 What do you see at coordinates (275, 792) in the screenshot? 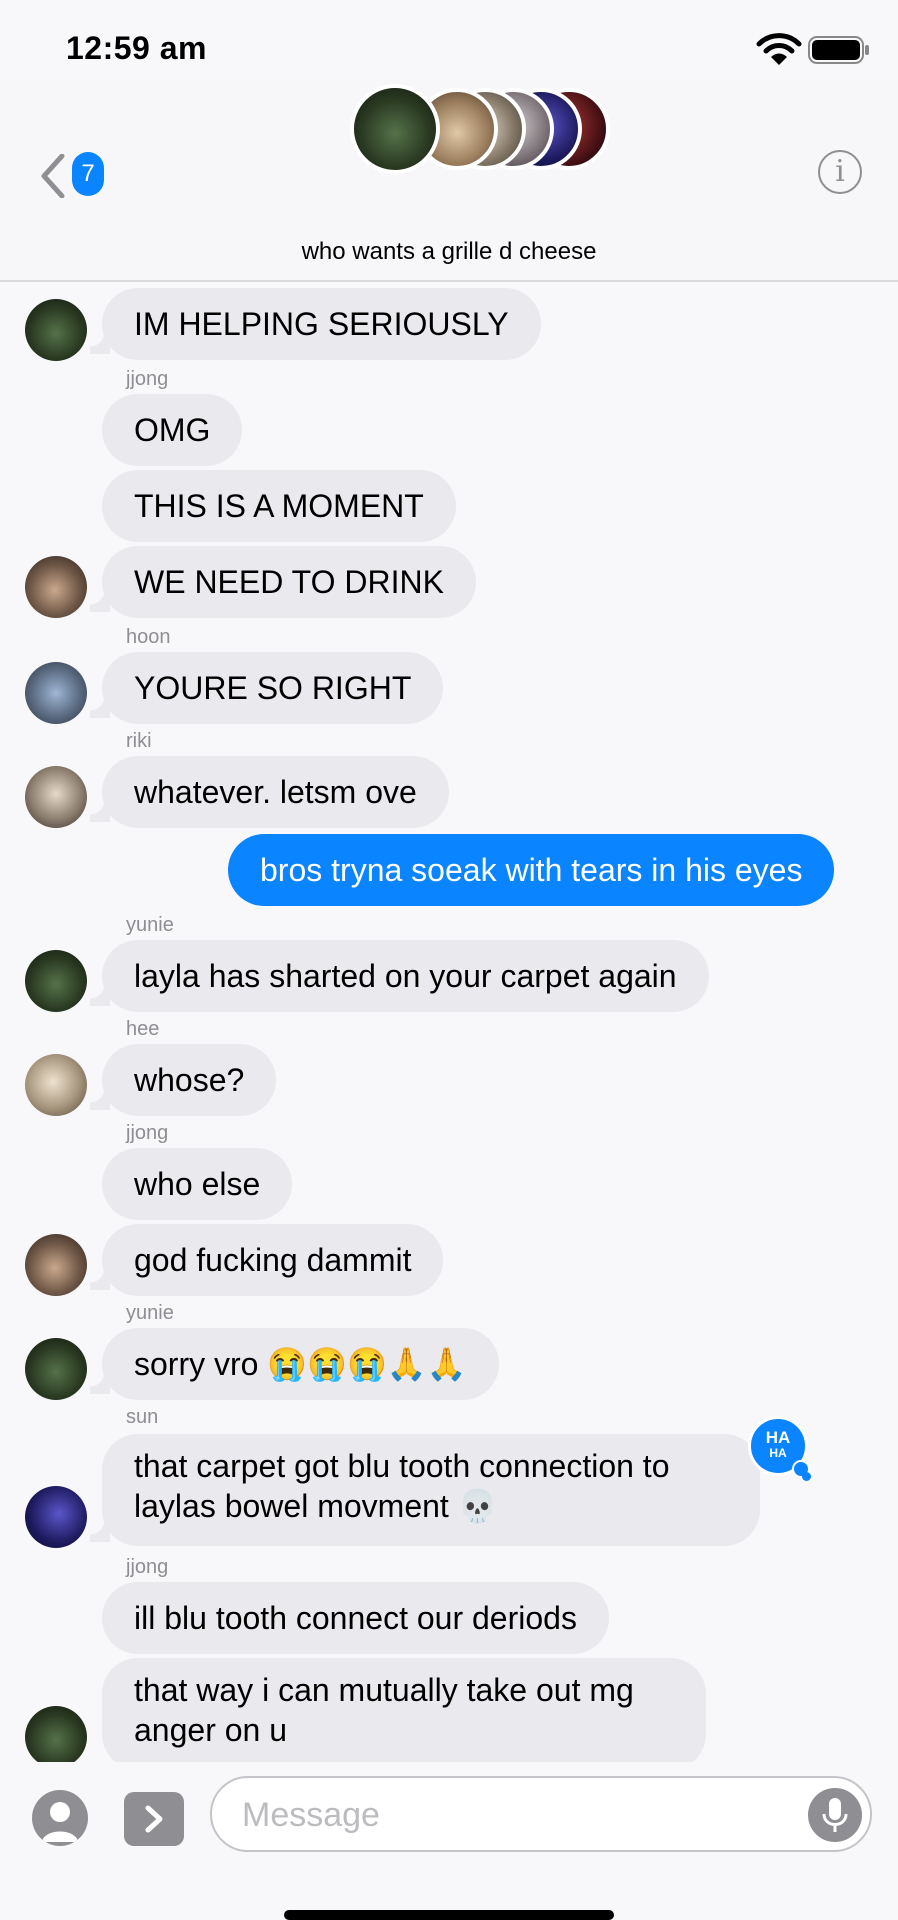
I see `message-bubble: whatever. letsm ove` at bounding box center [275, 792].